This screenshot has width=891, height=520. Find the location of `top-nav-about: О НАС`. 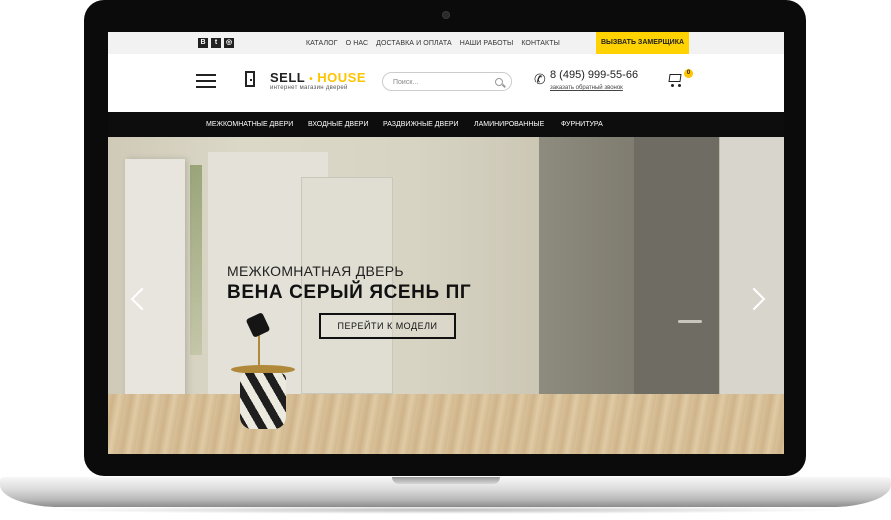

top-nav-about: О НАС is located at coordinates (357, 43).